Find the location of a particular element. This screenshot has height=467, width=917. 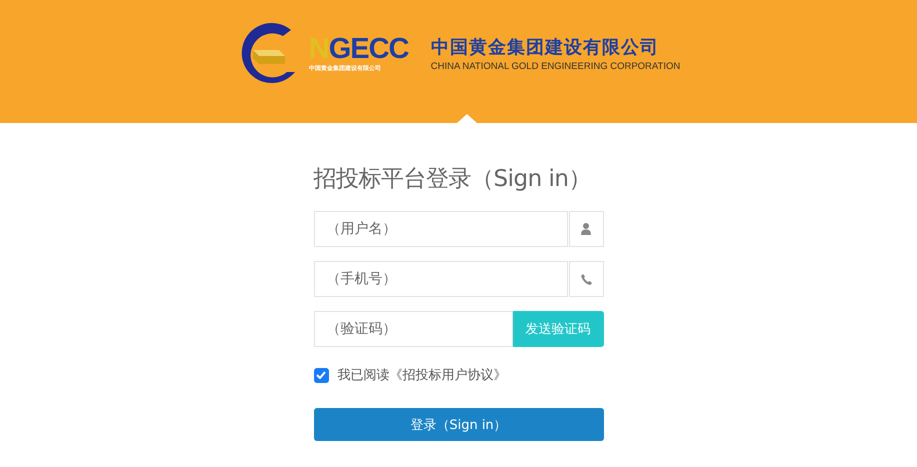

sign-in-button: 登录（Sign in） is located at coordinates (459, 424).